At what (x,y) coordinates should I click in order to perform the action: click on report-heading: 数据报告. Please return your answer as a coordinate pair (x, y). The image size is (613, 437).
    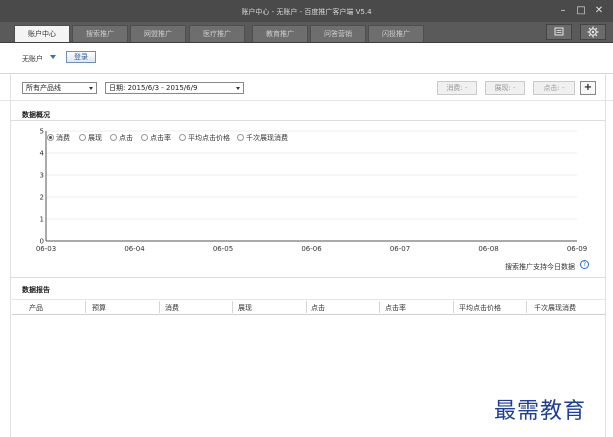
    Looking at the image, I should click on (36, 290).